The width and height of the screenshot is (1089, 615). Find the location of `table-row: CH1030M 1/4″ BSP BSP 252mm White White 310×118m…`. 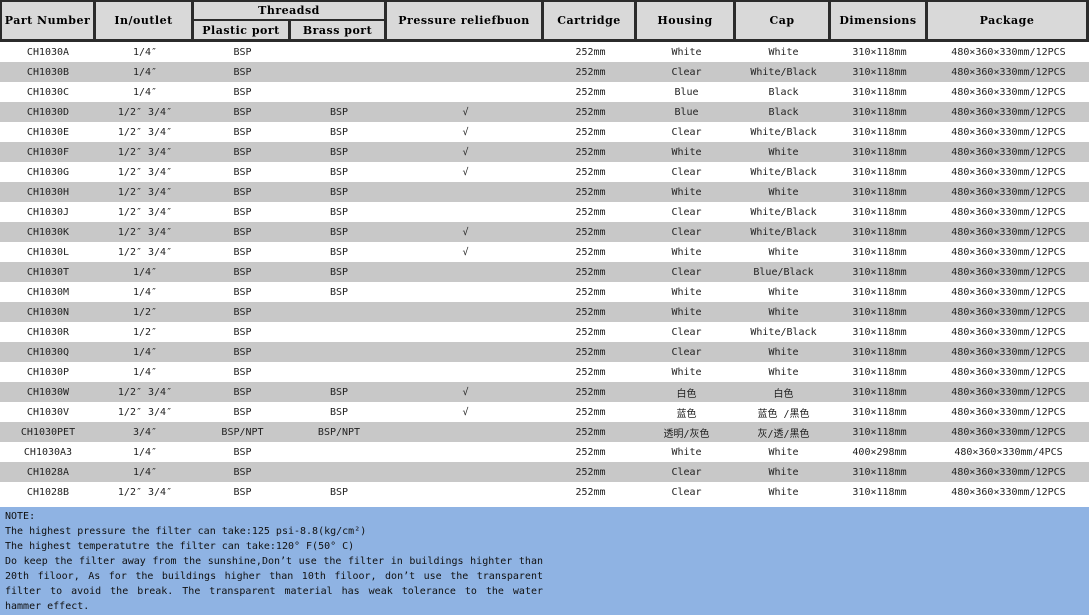

table-row: CH1030M 1/4″ BSP BSP 252mm White White 310×118m… is located at coordinates (544, 292).